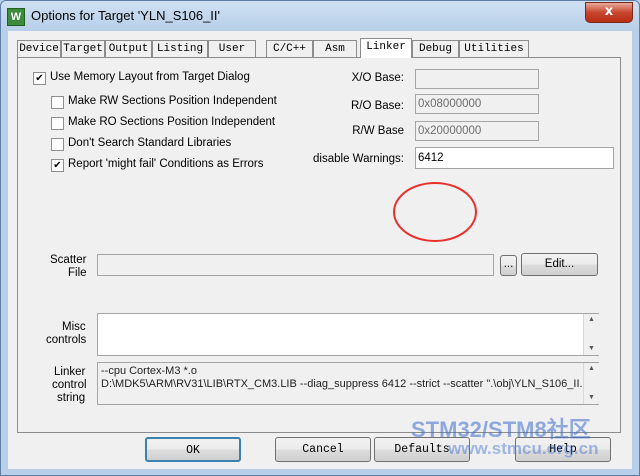 Image resolution: width=640 pixels, height=476 pixels. Describe the element at coordinates (57, 144) in the screenshot. I see `dont-search-std-checkbox` at that location.